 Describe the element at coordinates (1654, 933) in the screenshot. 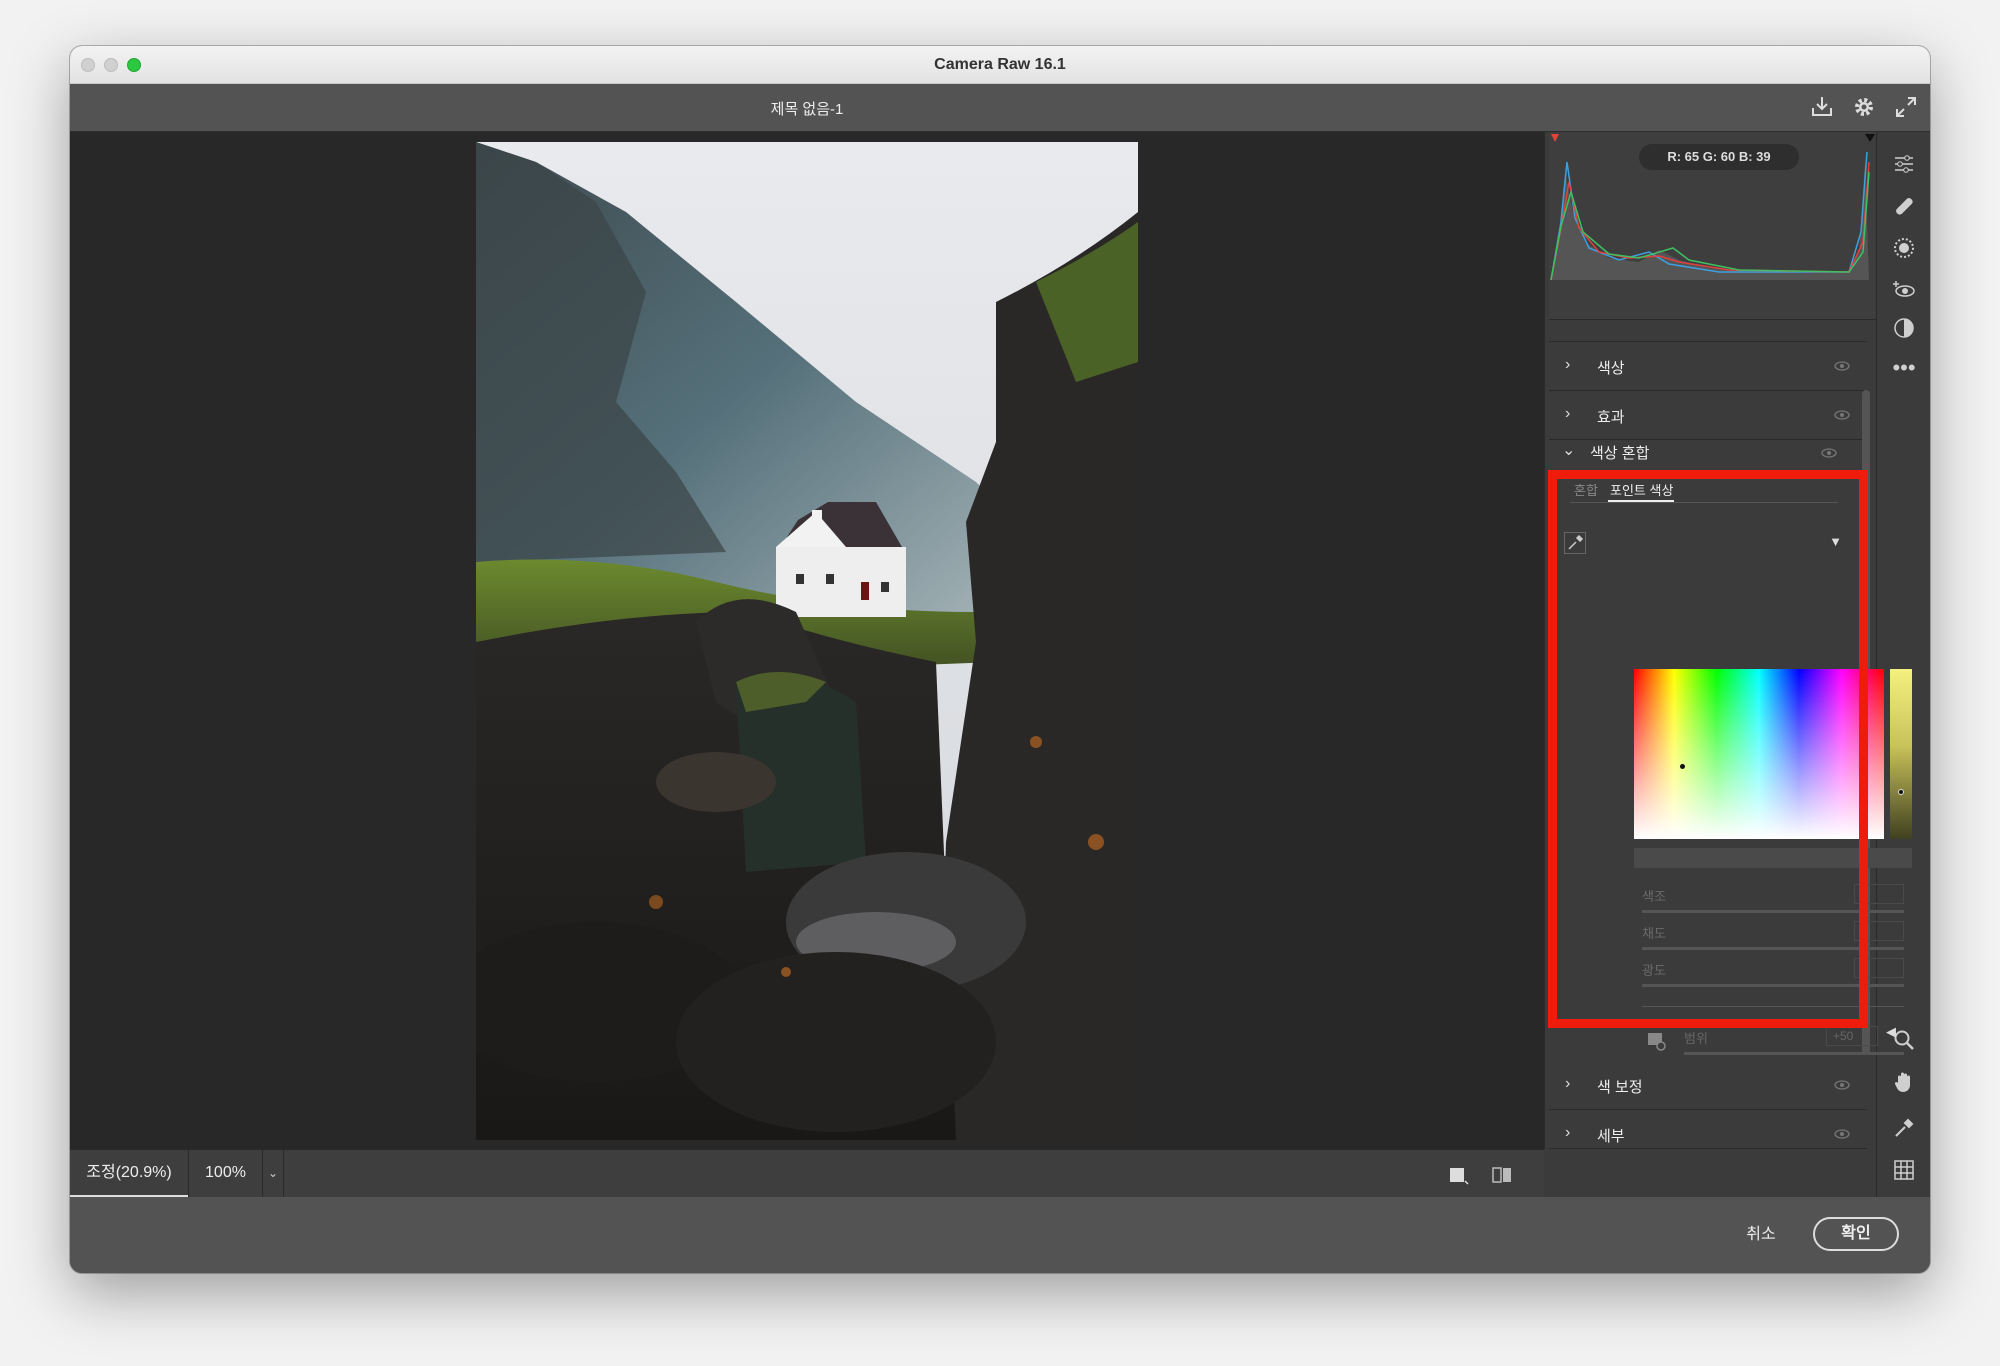

I see `saturation-label: 채도` at that location.